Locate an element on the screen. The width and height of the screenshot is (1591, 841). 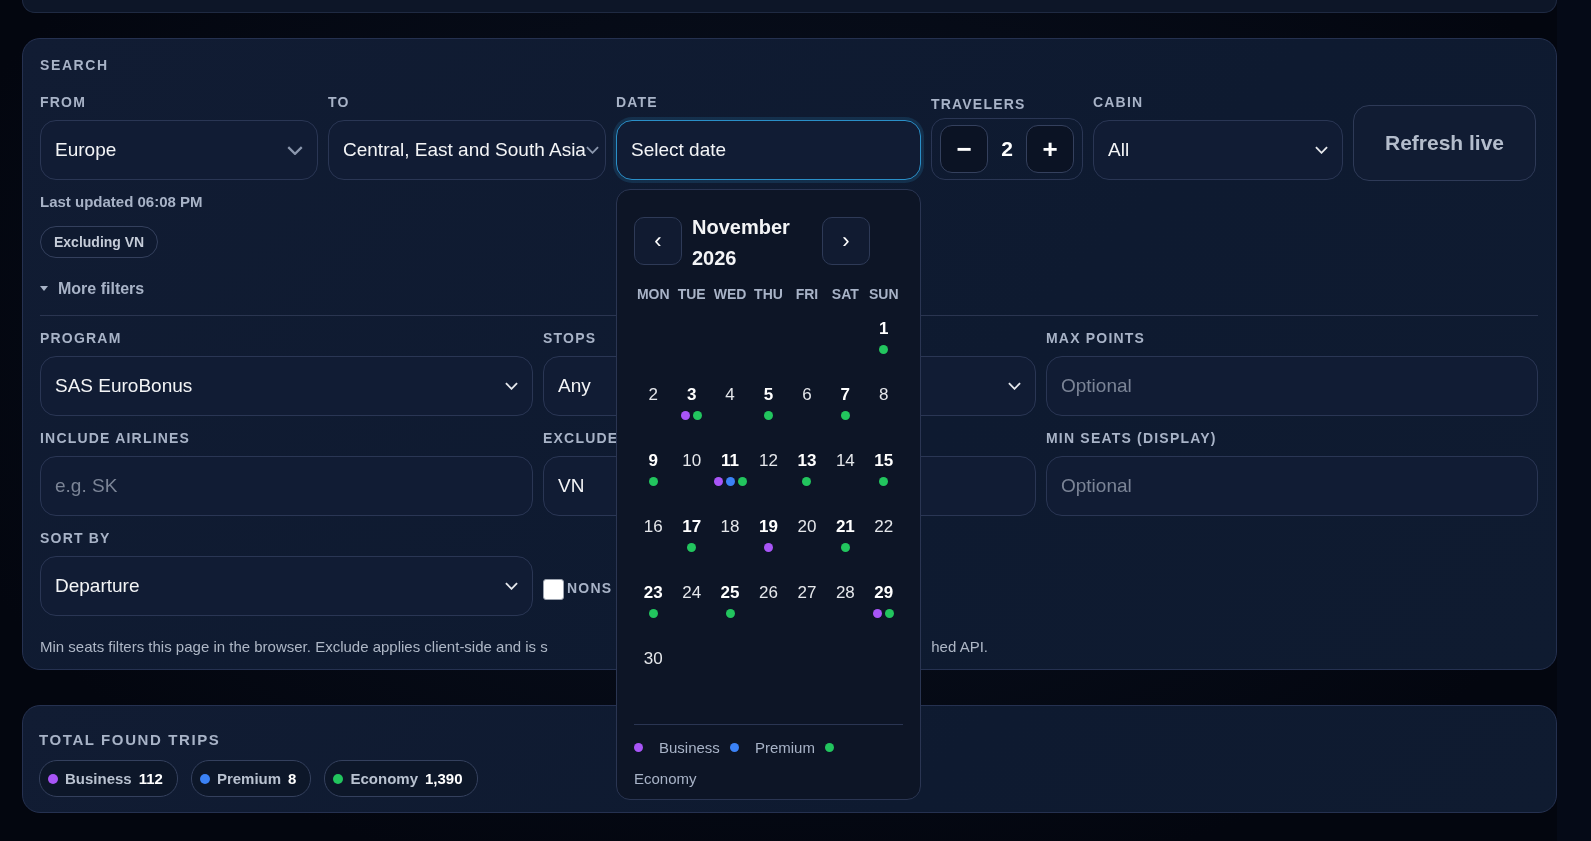
cabin-label: Economy is located at coordinates (384, 778).